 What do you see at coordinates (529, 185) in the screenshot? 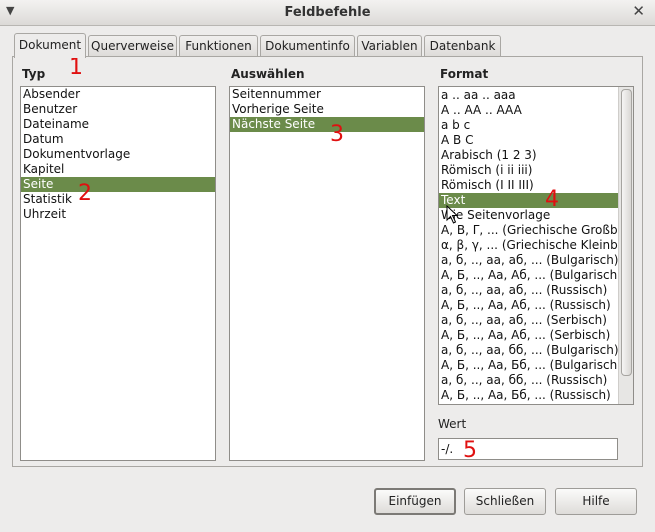
I see `format-list-item: Römisch (I II III)` at bounding box center [529, 185].